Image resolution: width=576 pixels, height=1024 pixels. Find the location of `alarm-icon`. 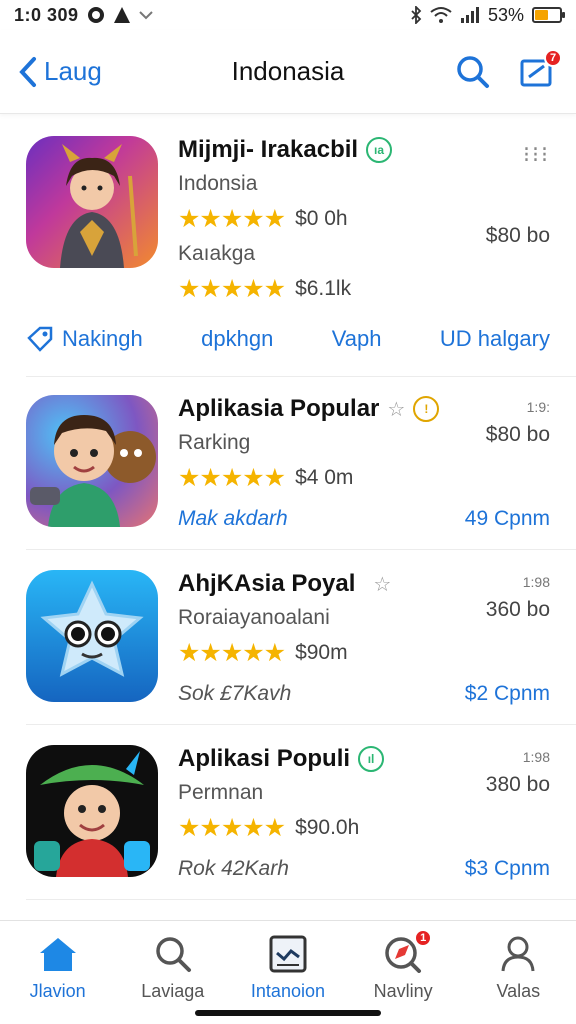

alarm-icon is located at coordinates (96, 15).